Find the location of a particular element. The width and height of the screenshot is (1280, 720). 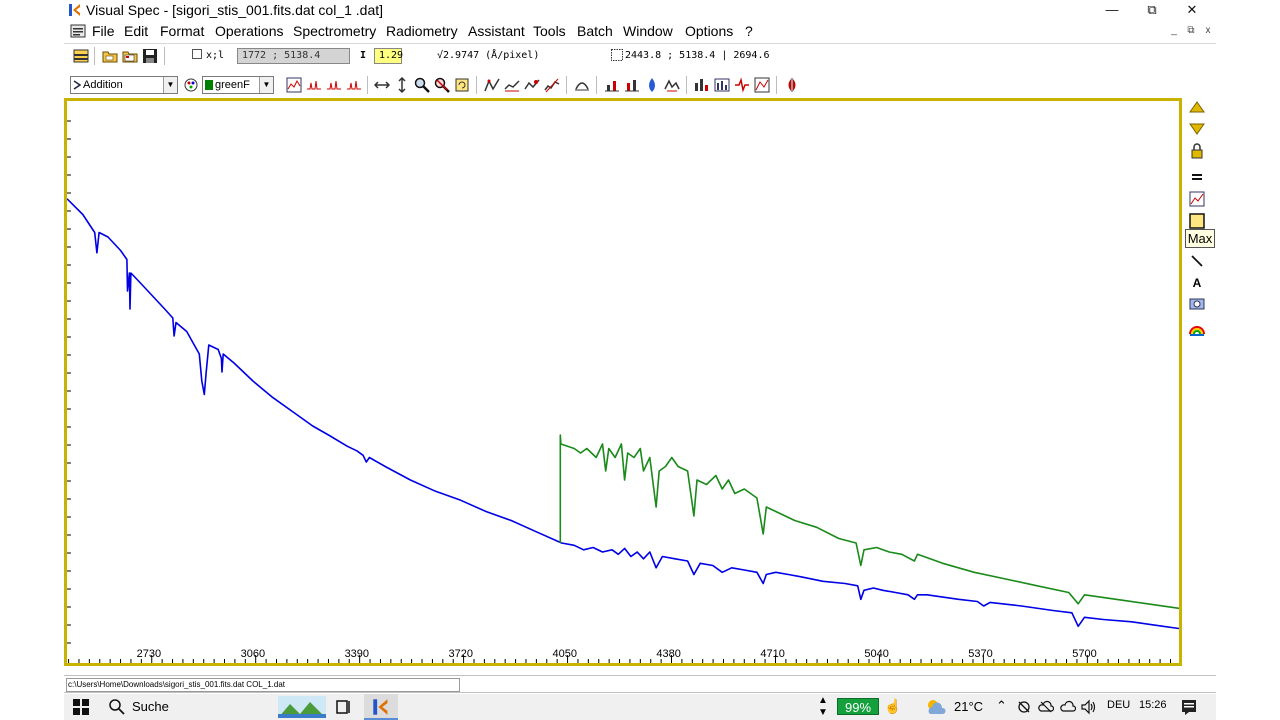

lock-icon is located at coordinates (1197, 151).